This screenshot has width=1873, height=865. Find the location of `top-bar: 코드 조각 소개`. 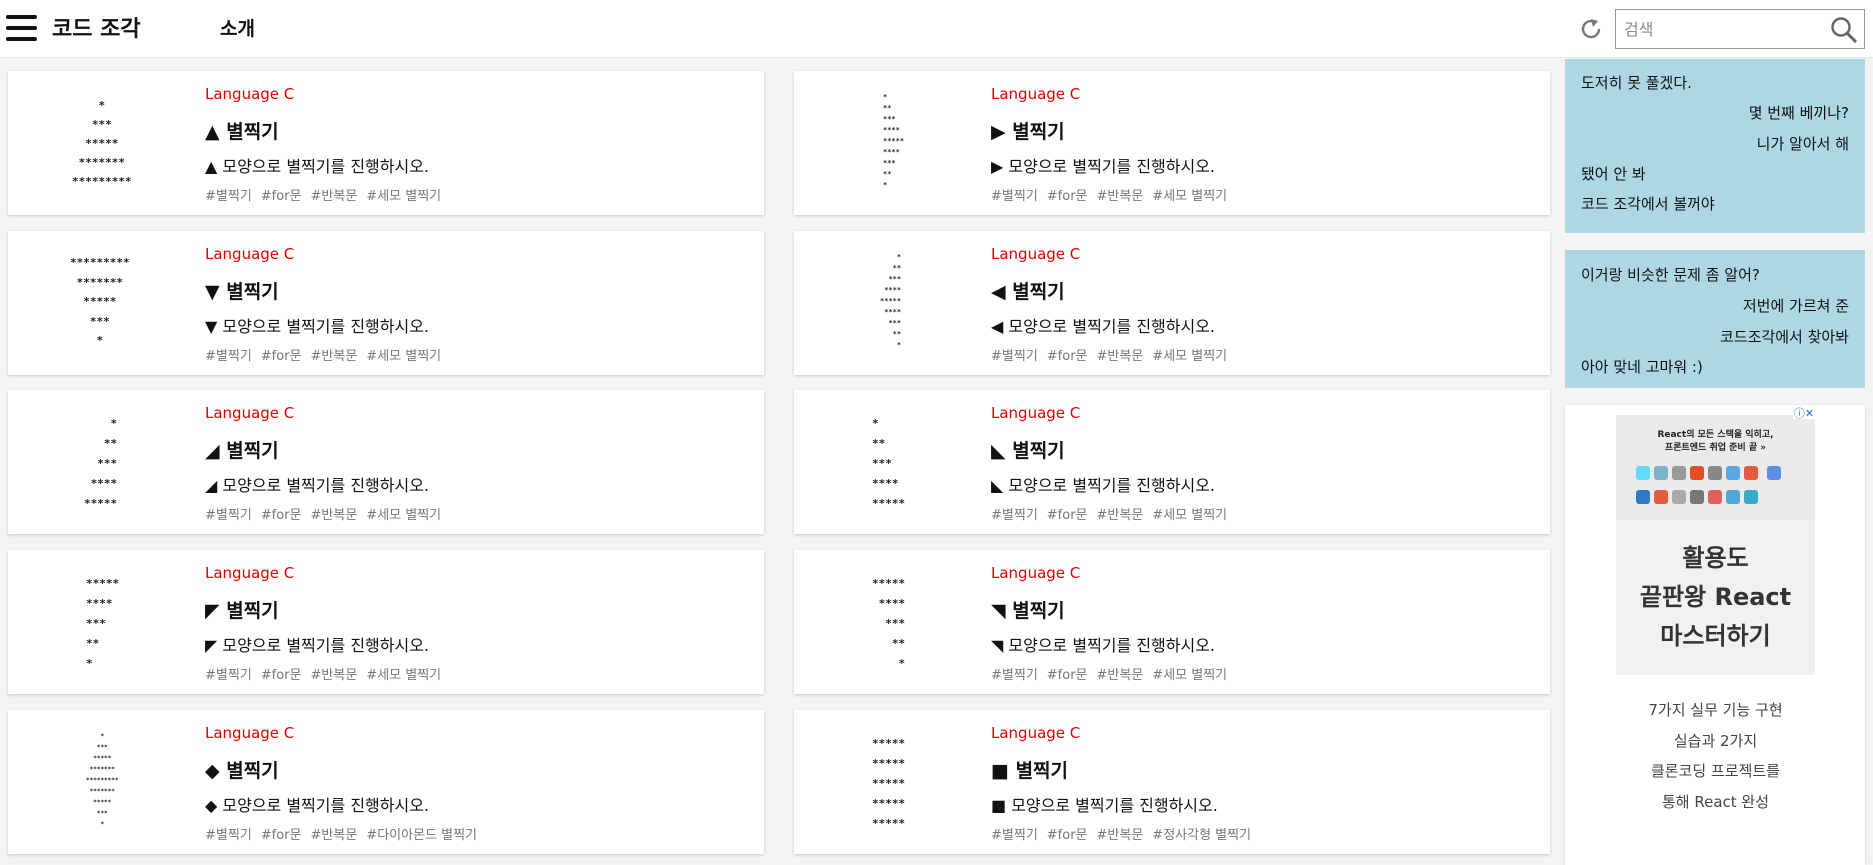

top-bar: 코드 조각 소개 is located at coordinates (936, 29).